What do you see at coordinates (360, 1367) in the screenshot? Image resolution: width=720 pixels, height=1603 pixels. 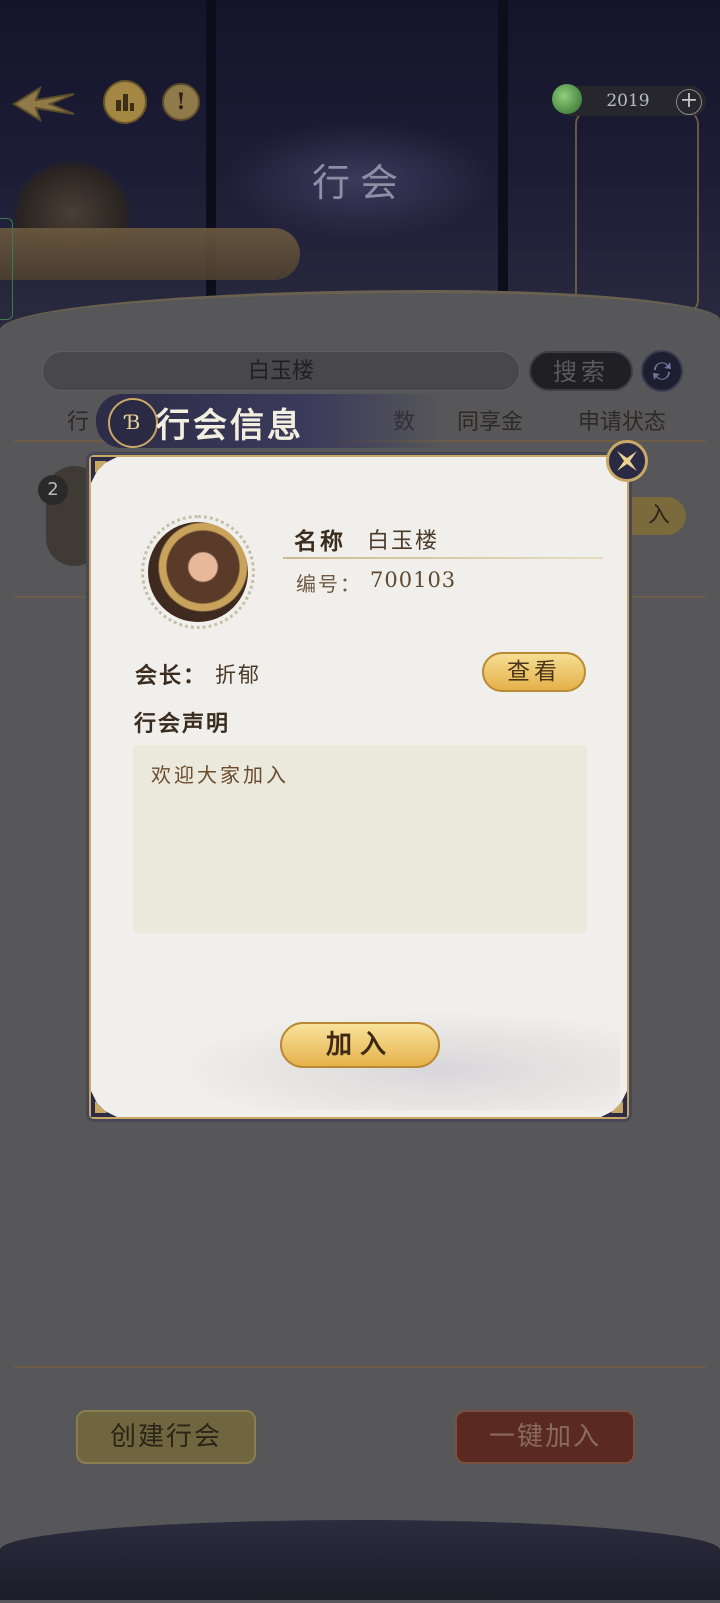 I see `list-divider-bottom` at bounding box center [360, 1367].